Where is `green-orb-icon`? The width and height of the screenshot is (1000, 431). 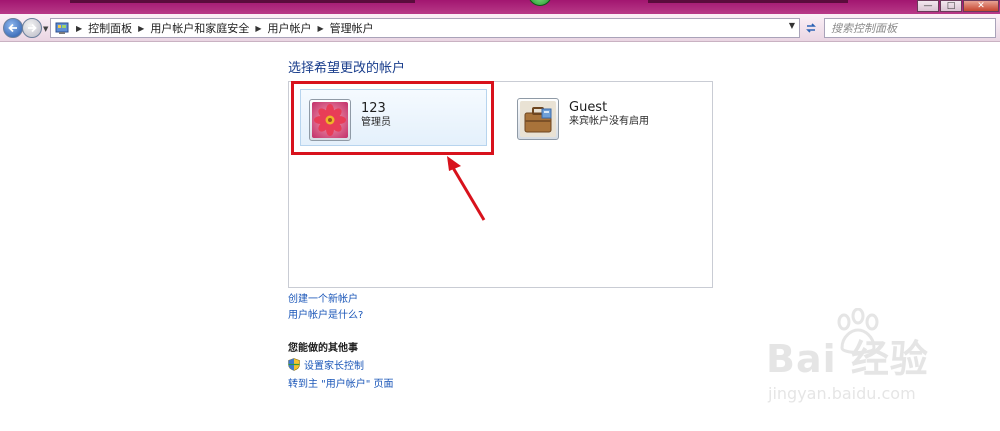
green-orb-icon is located at coordinates (540, 3).